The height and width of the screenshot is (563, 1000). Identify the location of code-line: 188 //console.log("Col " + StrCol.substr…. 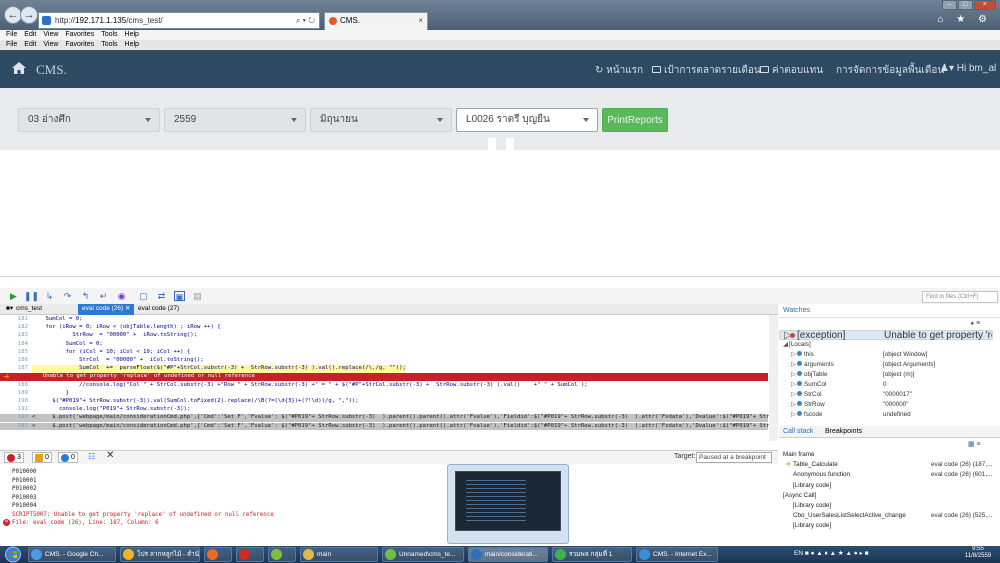
(384, 386).